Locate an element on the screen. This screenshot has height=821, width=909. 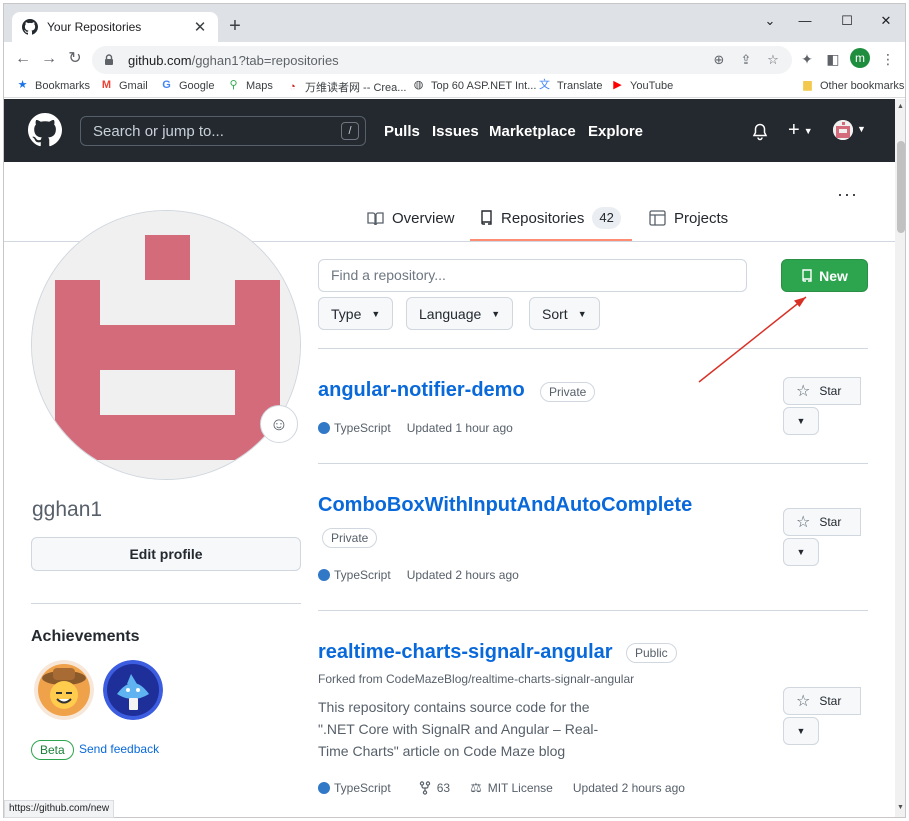
github-logo-icon is located at coordinates (45, 130).